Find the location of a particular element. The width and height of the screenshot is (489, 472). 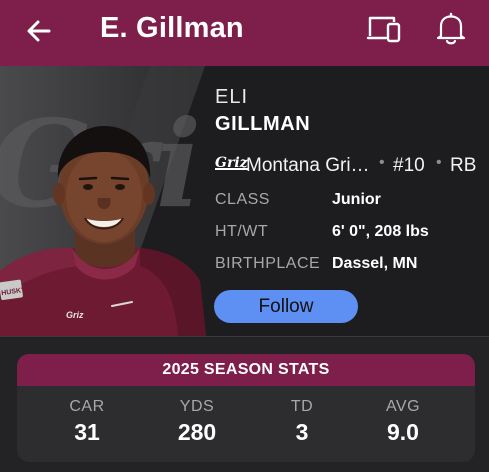

info-row-birthplace: BIRTHPLACE Dassel, MN is located at coordinates (350, 267).